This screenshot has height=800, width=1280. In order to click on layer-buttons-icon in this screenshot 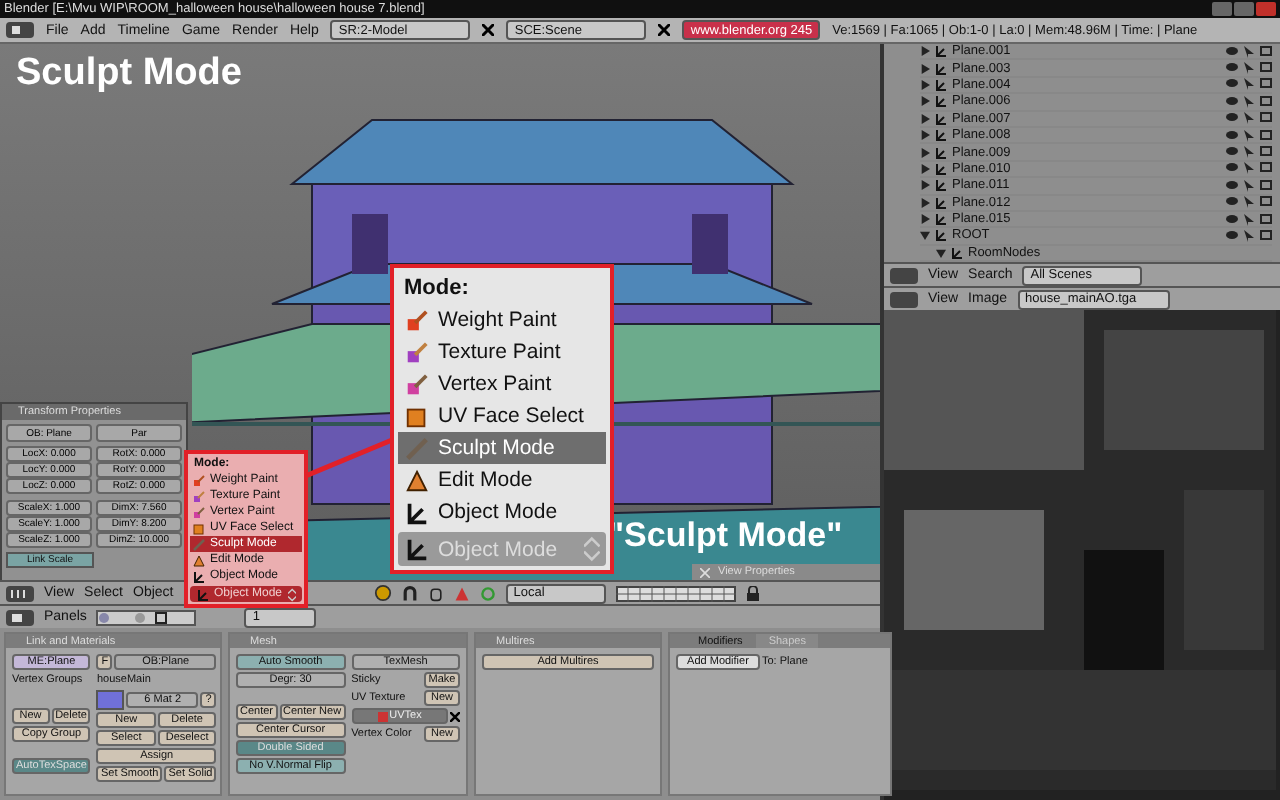, I will do `click(675, 593)`.